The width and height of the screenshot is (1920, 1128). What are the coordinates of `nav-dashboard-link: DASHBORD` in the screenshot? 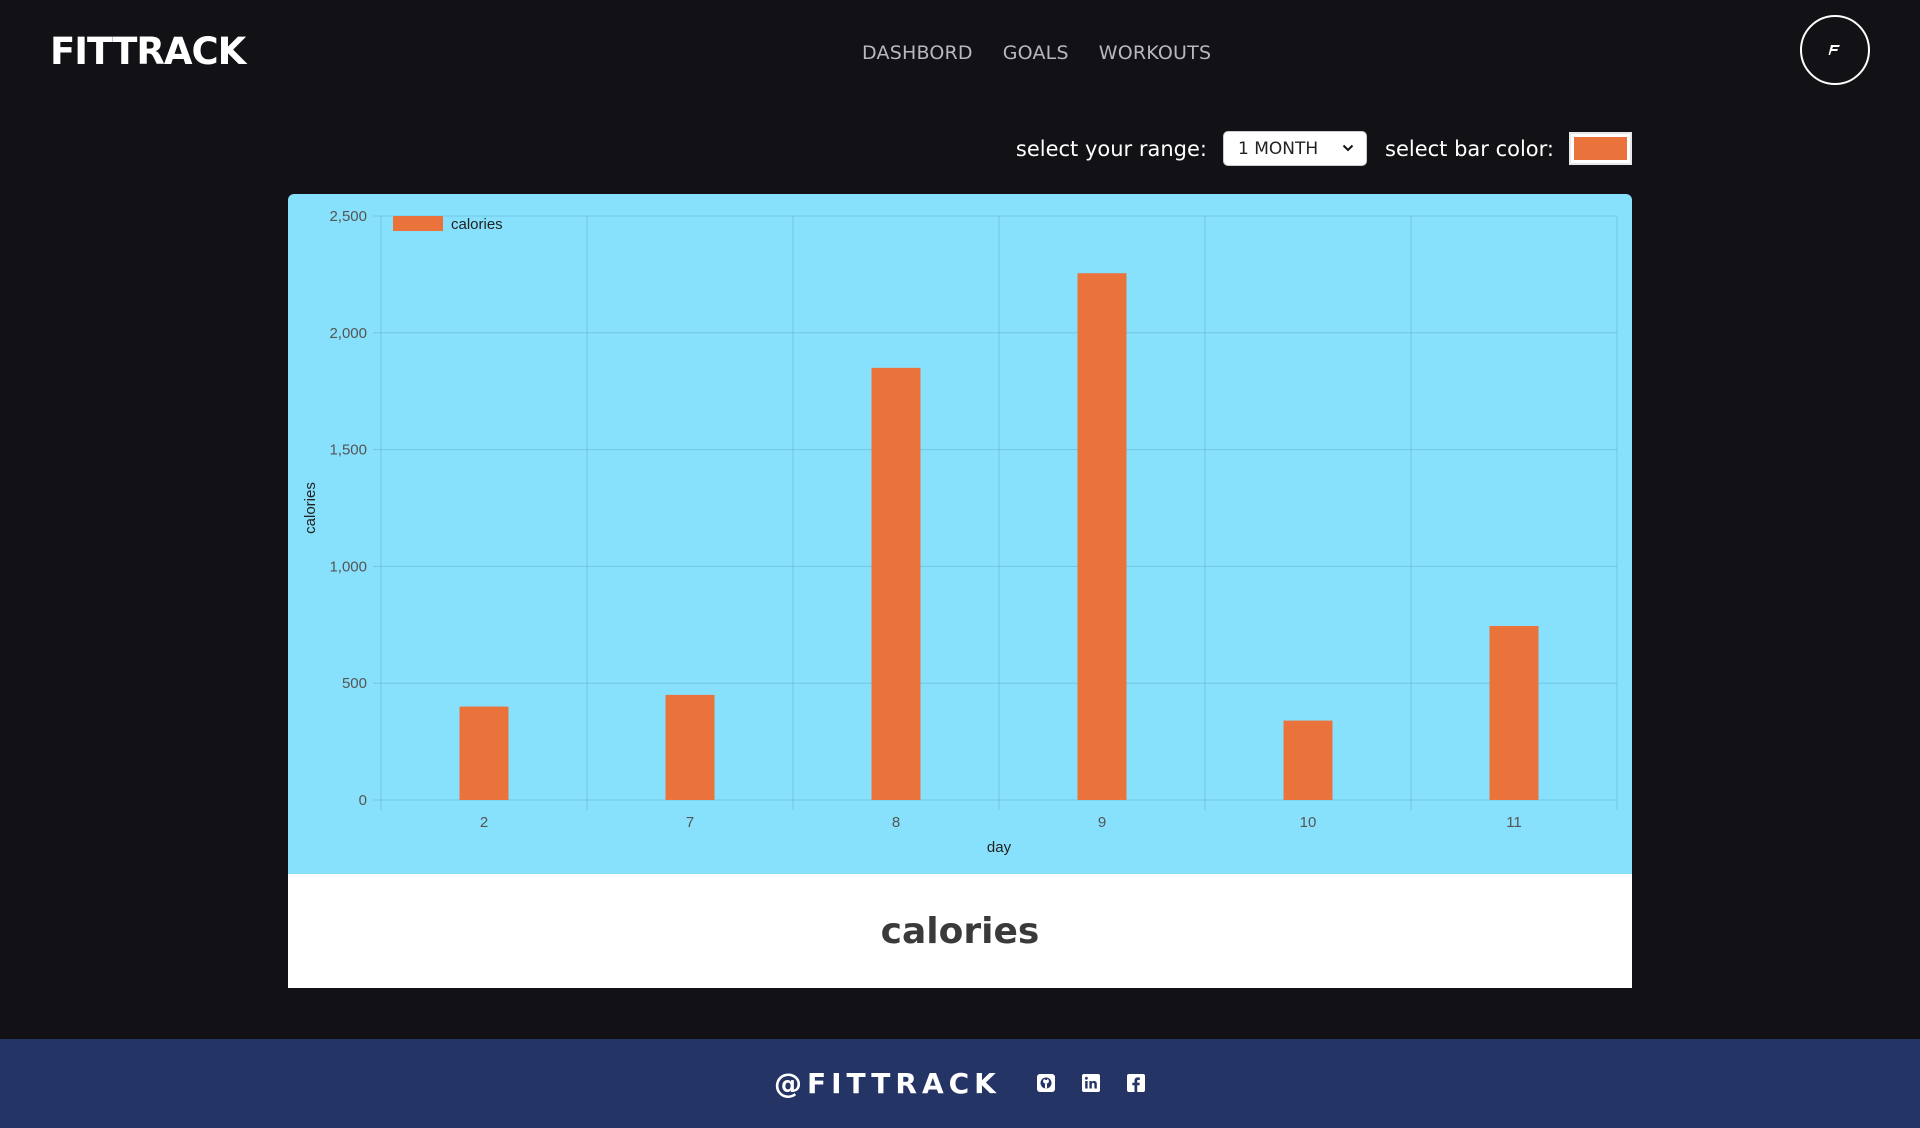 It's located at (917, 53).